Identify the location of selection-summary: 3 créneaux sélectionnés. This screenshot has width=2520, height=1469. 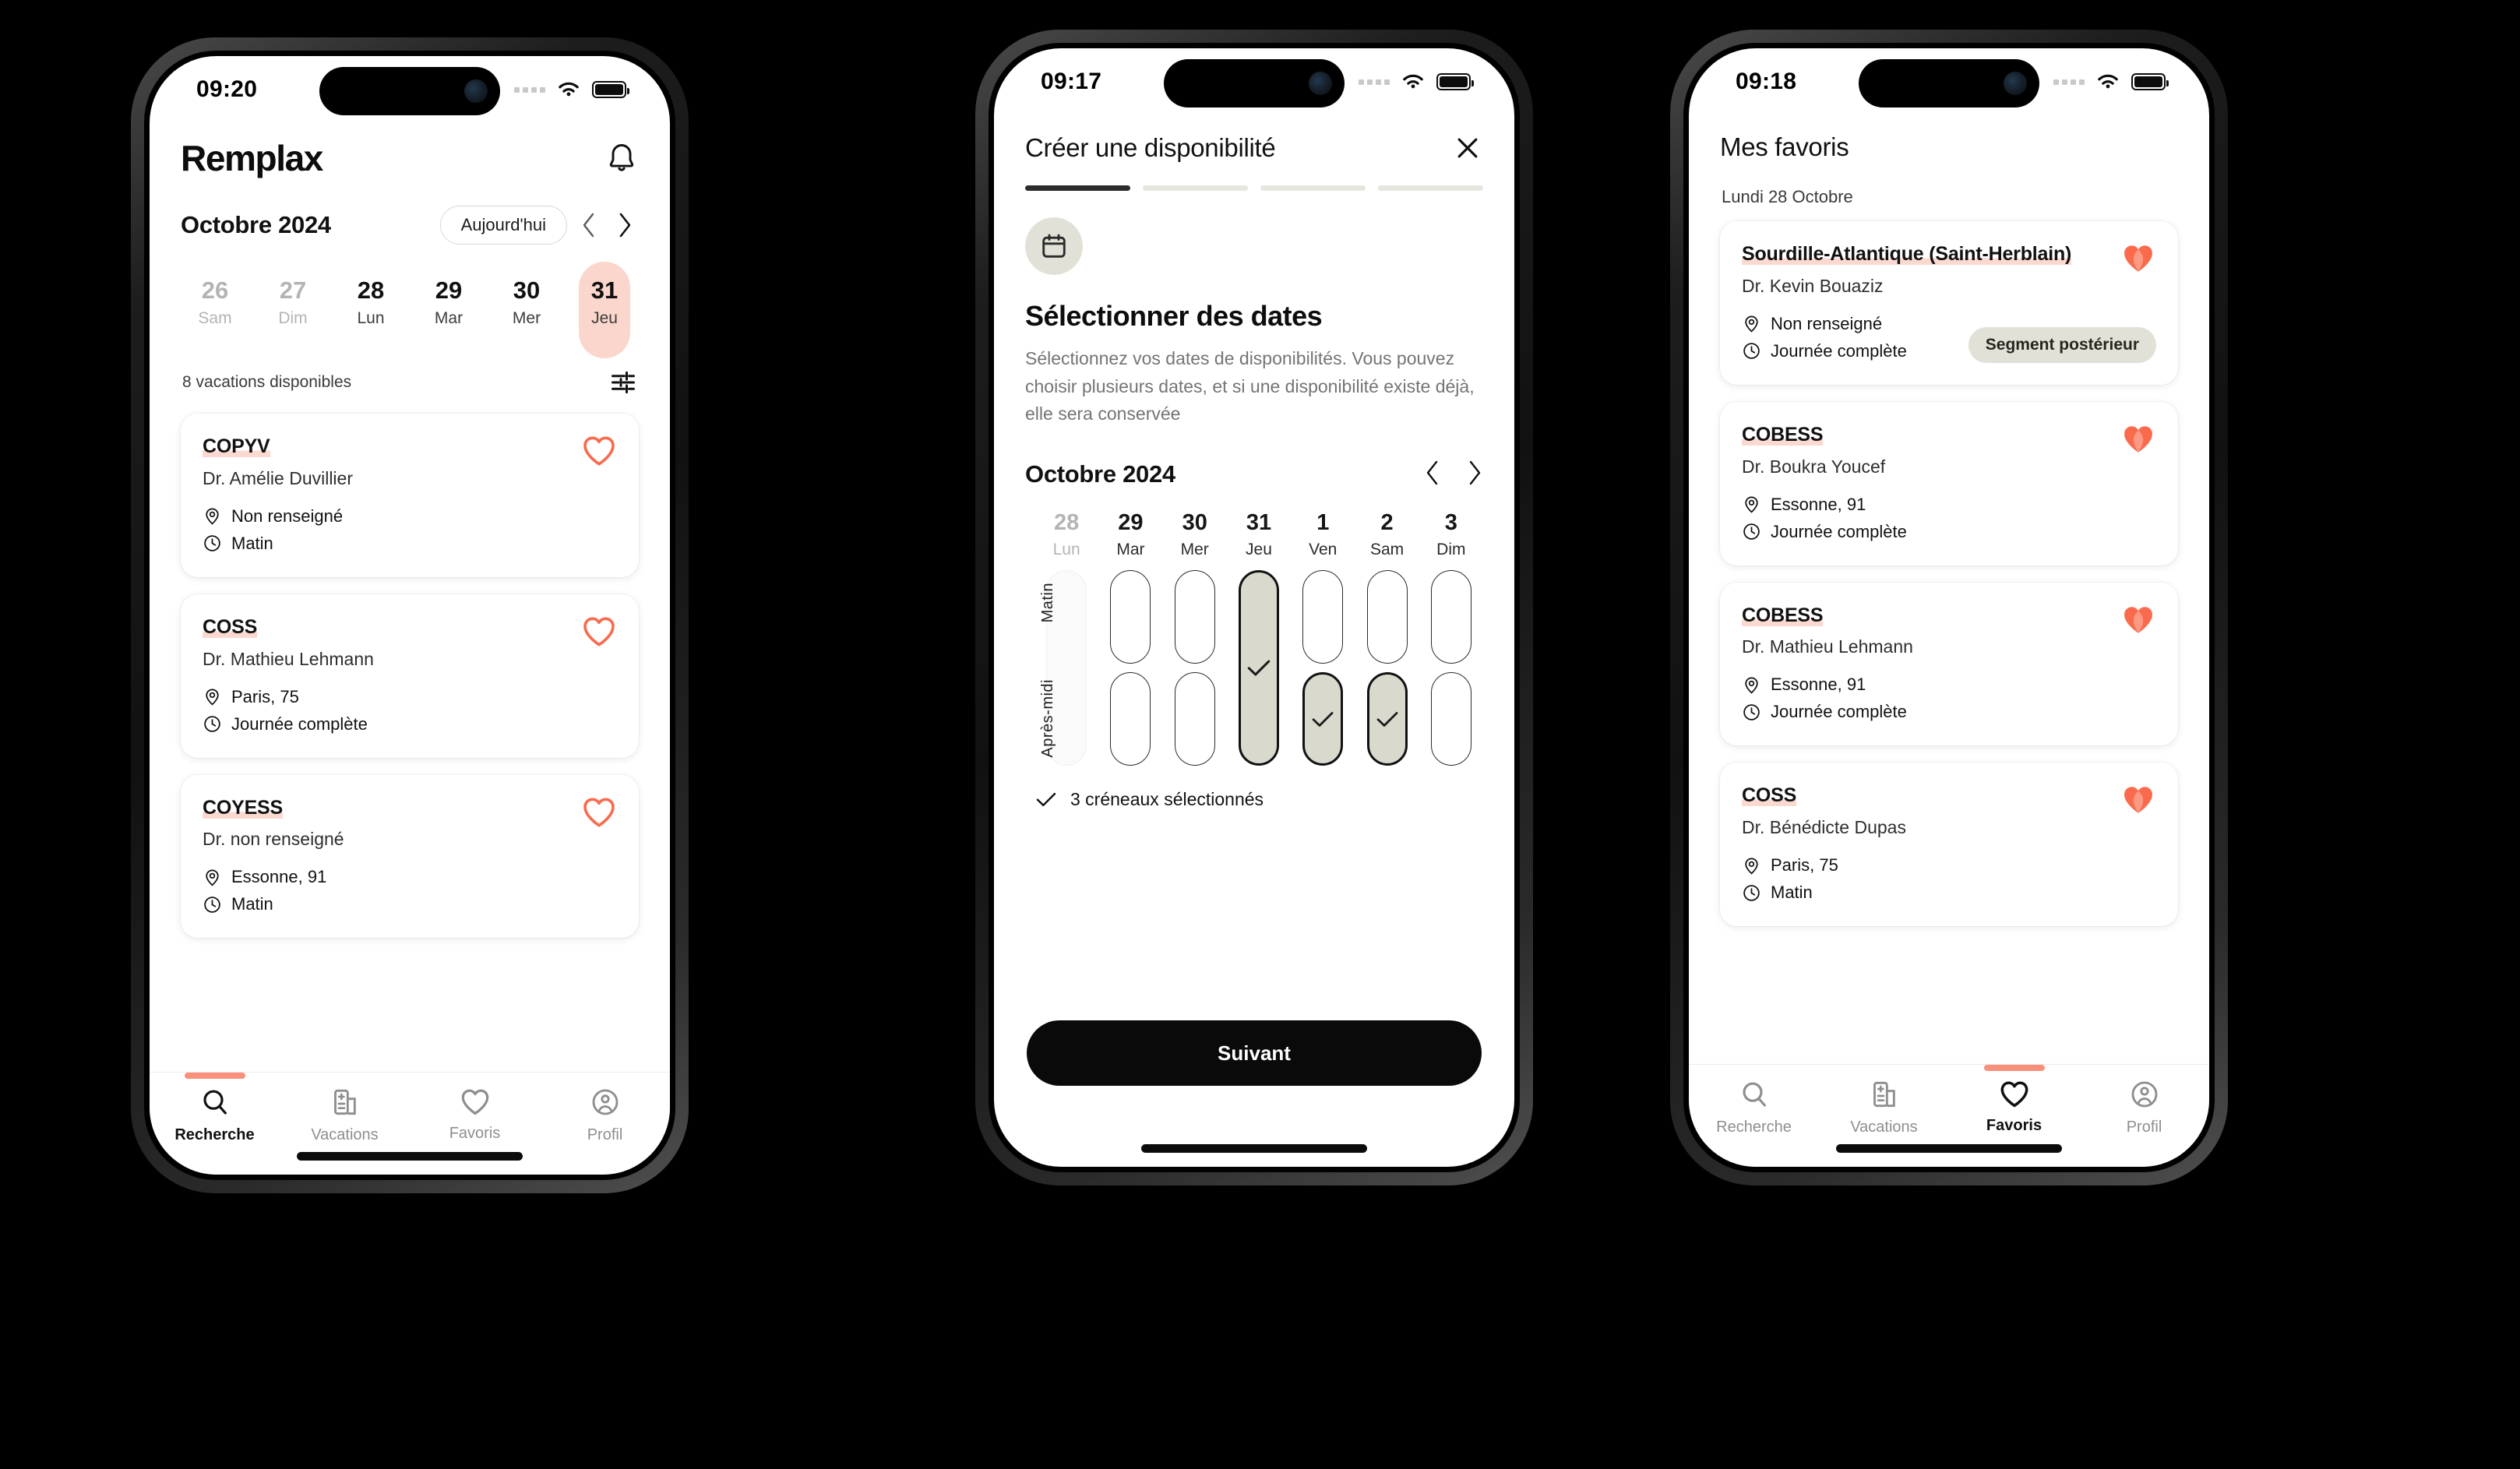
(1254, 788).